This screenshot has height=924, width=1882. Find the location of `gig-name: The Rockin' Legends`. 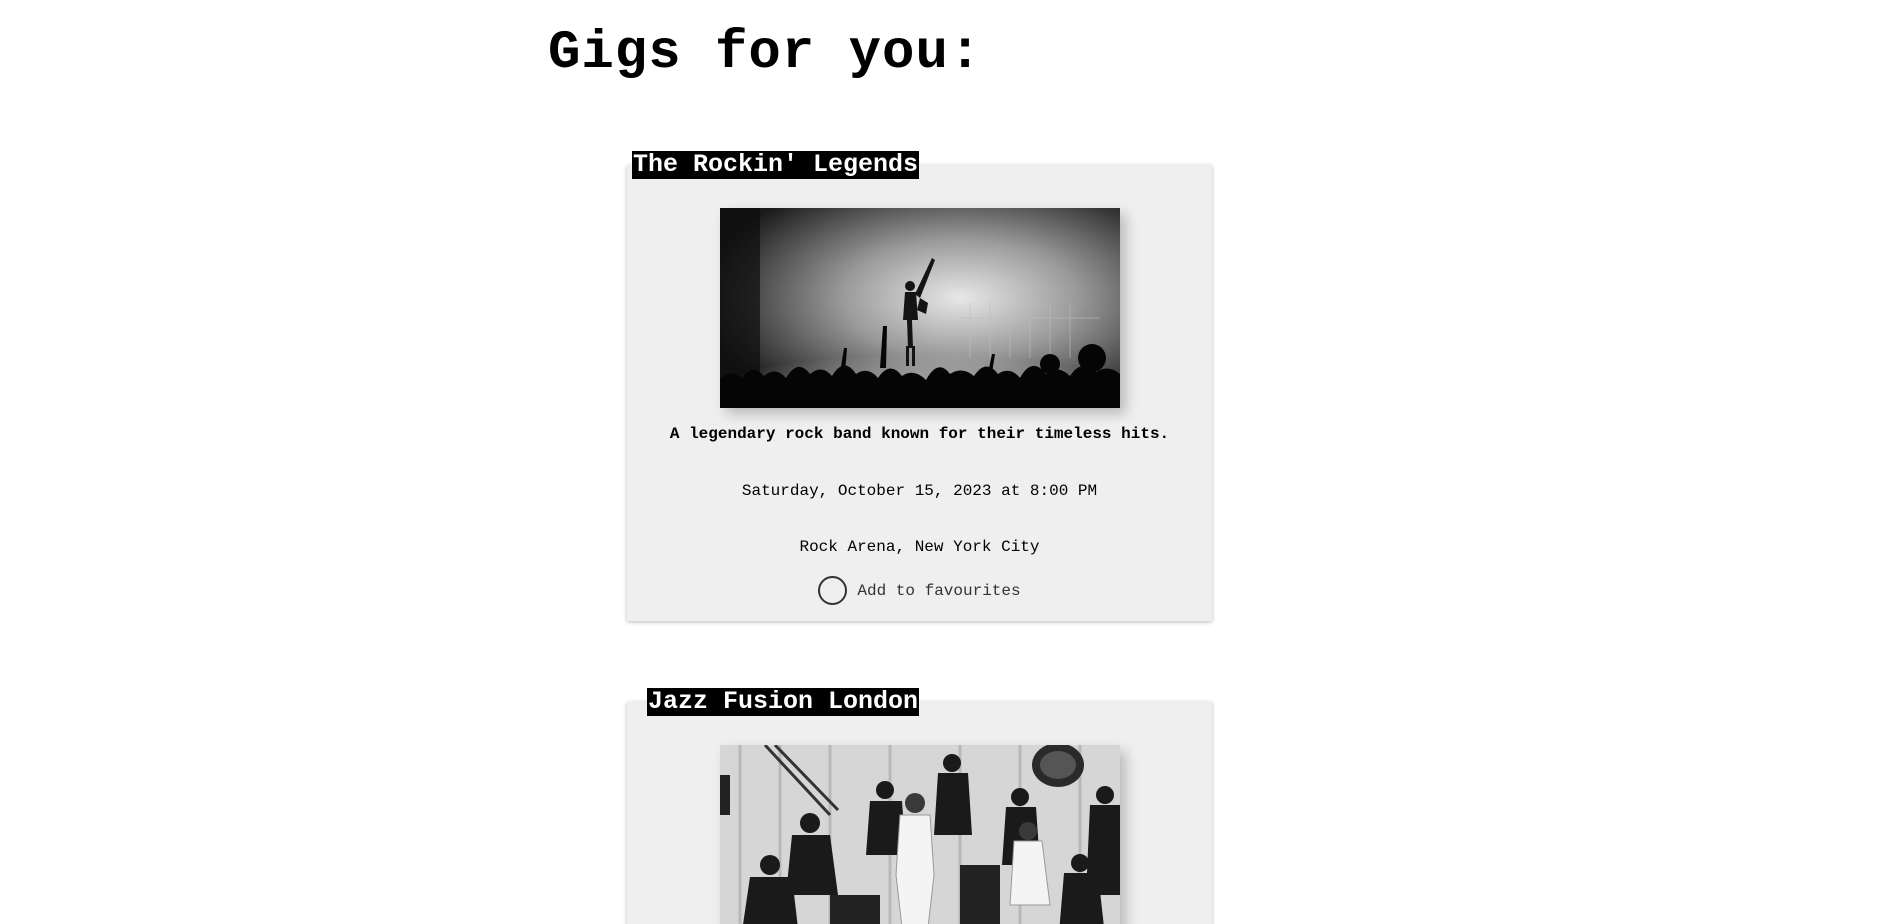

gig-name: The Rockin' Legends is located at coordinates (775, 164).